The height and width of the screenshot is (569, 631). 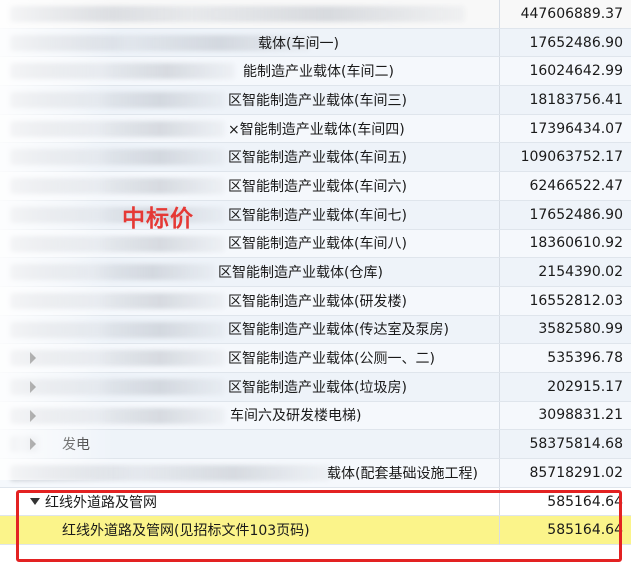 I want to click on name-cell: 红线外道路及管网(见招标文件103页码), so click(x=250, y=530).